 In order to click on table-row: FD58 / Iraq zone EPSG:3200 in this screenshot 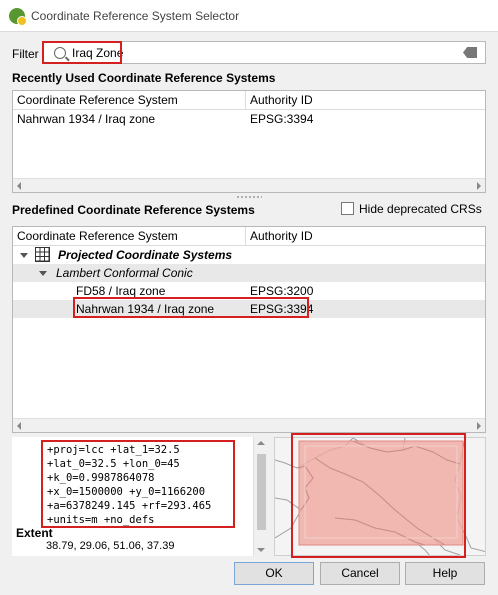, I will do `click(249, 291)`.